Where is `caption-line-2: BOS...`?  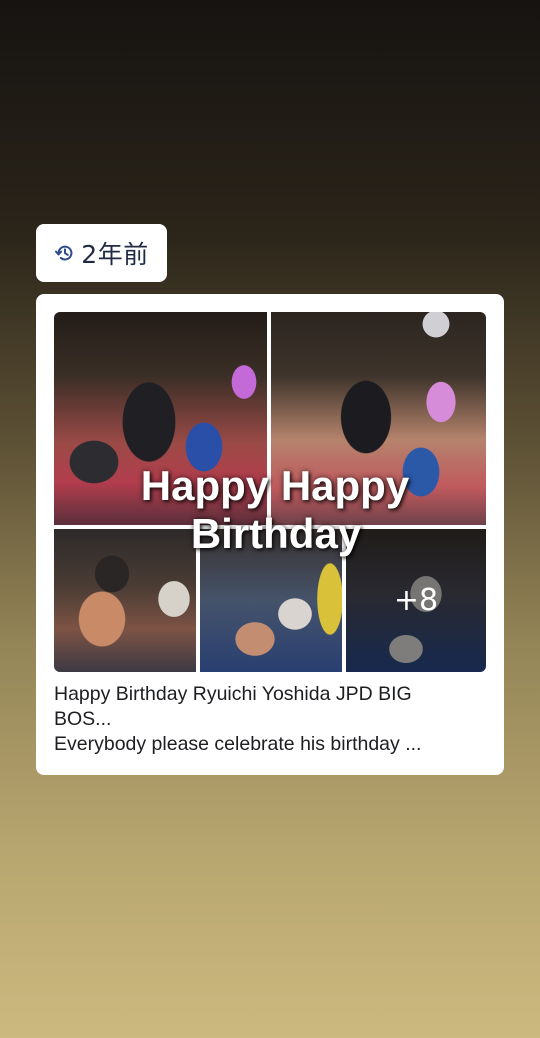
caption-line-2: BOS... is located at coordinates (83, 719).